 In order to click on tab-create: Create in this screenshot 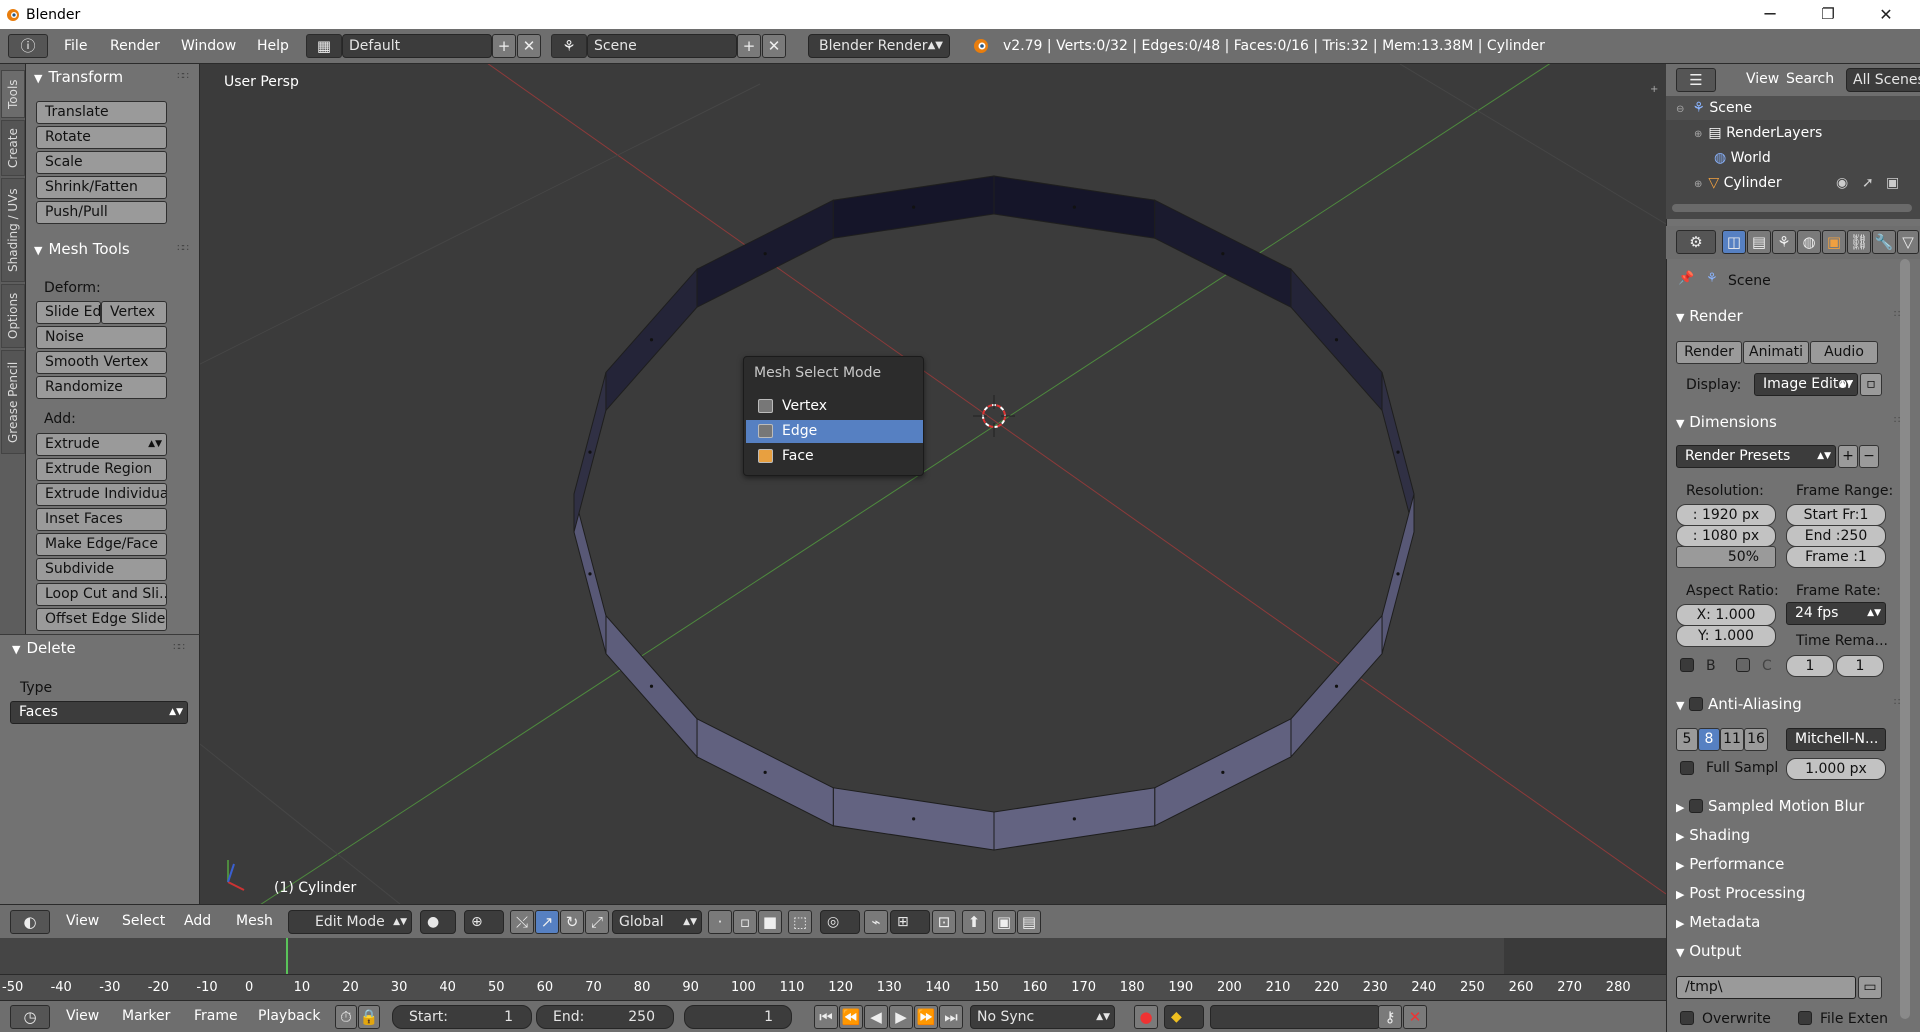, I will do `click(13, 148)`.